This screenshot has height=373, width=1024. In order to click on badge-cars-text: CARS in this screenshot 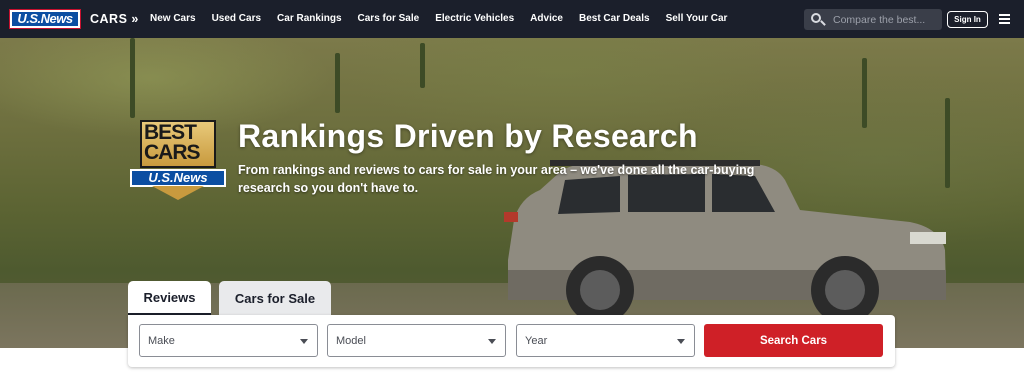, I will do `click(172, 152)`.